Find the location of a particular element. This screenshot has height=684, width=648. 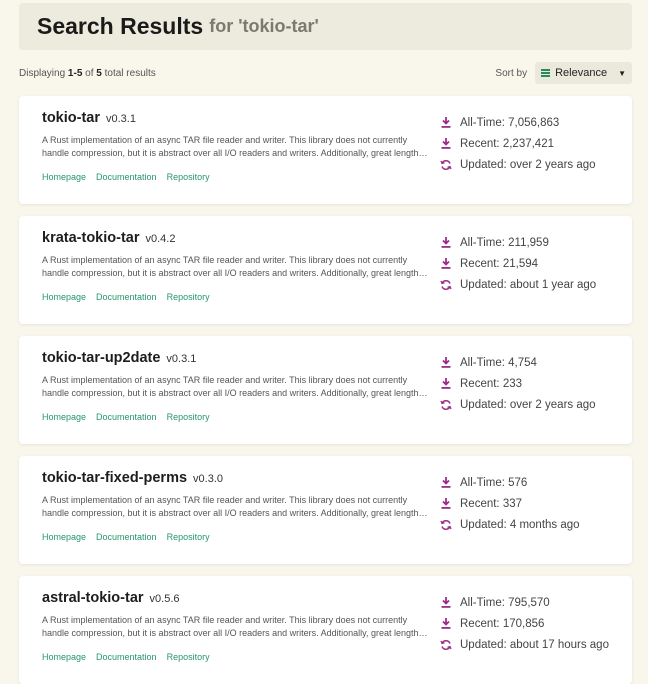

last-updated: Updated: 4 months ago is located at coordinates (509, 524).